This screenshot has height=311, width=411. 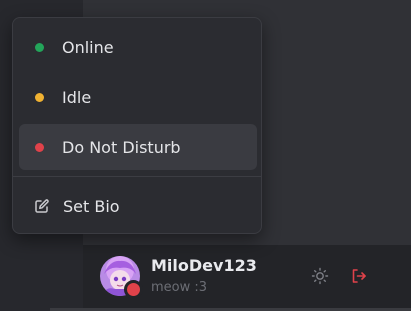 I want to click on status-option-label: Idle, so click(x=77, y=97).